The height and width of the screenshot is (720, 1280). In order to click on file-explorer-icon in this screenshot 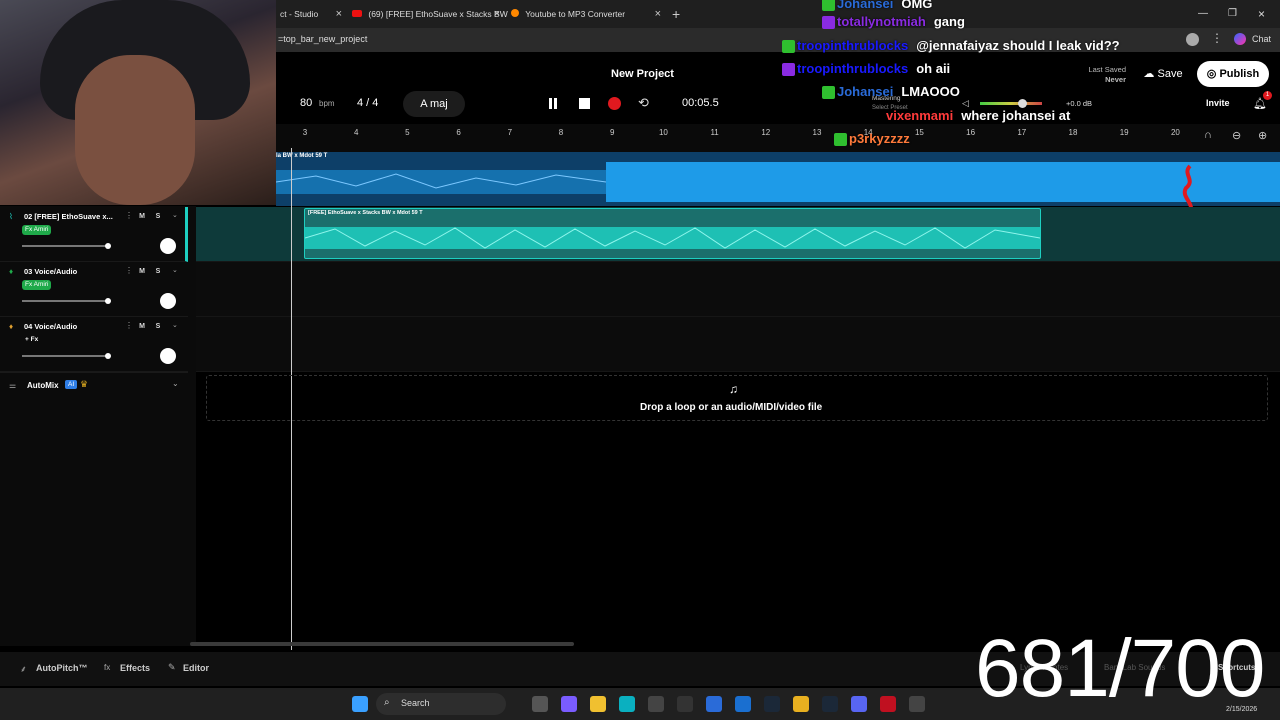, I will do `click(598, 704)`.